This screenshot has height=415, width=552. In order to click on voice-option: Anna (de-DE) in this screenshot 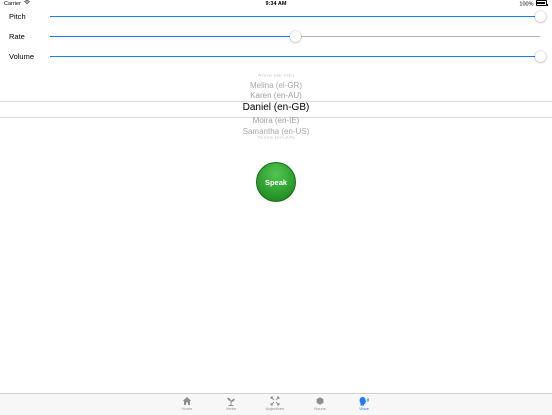, I will do `click(276, 75)`.